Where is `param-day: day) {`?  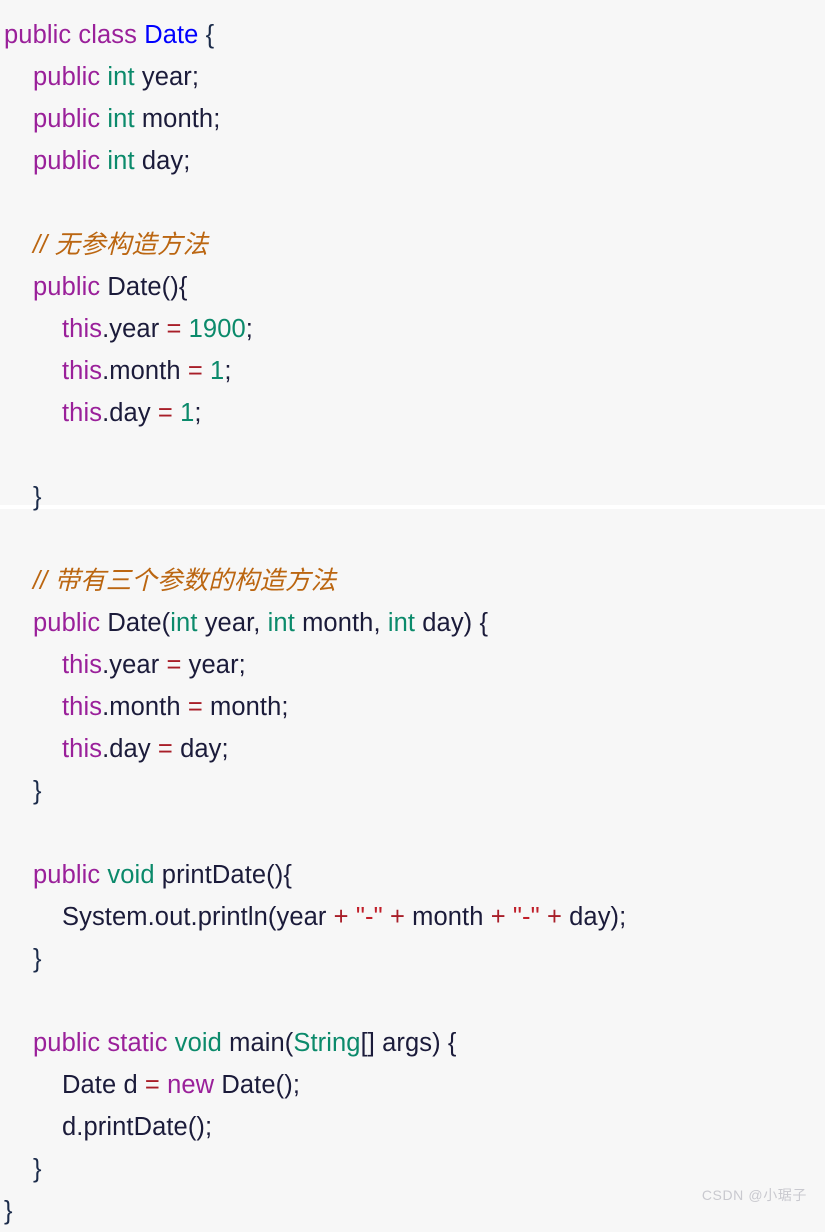 param-day: day) { is located at coordinates (452, 623).